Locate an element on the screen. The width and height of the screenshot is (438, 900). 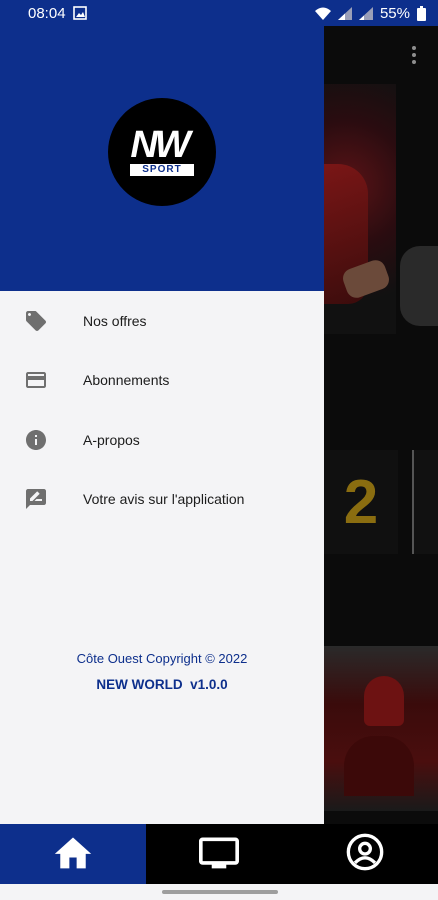
tv-icon is located at coordinates (219, 854).